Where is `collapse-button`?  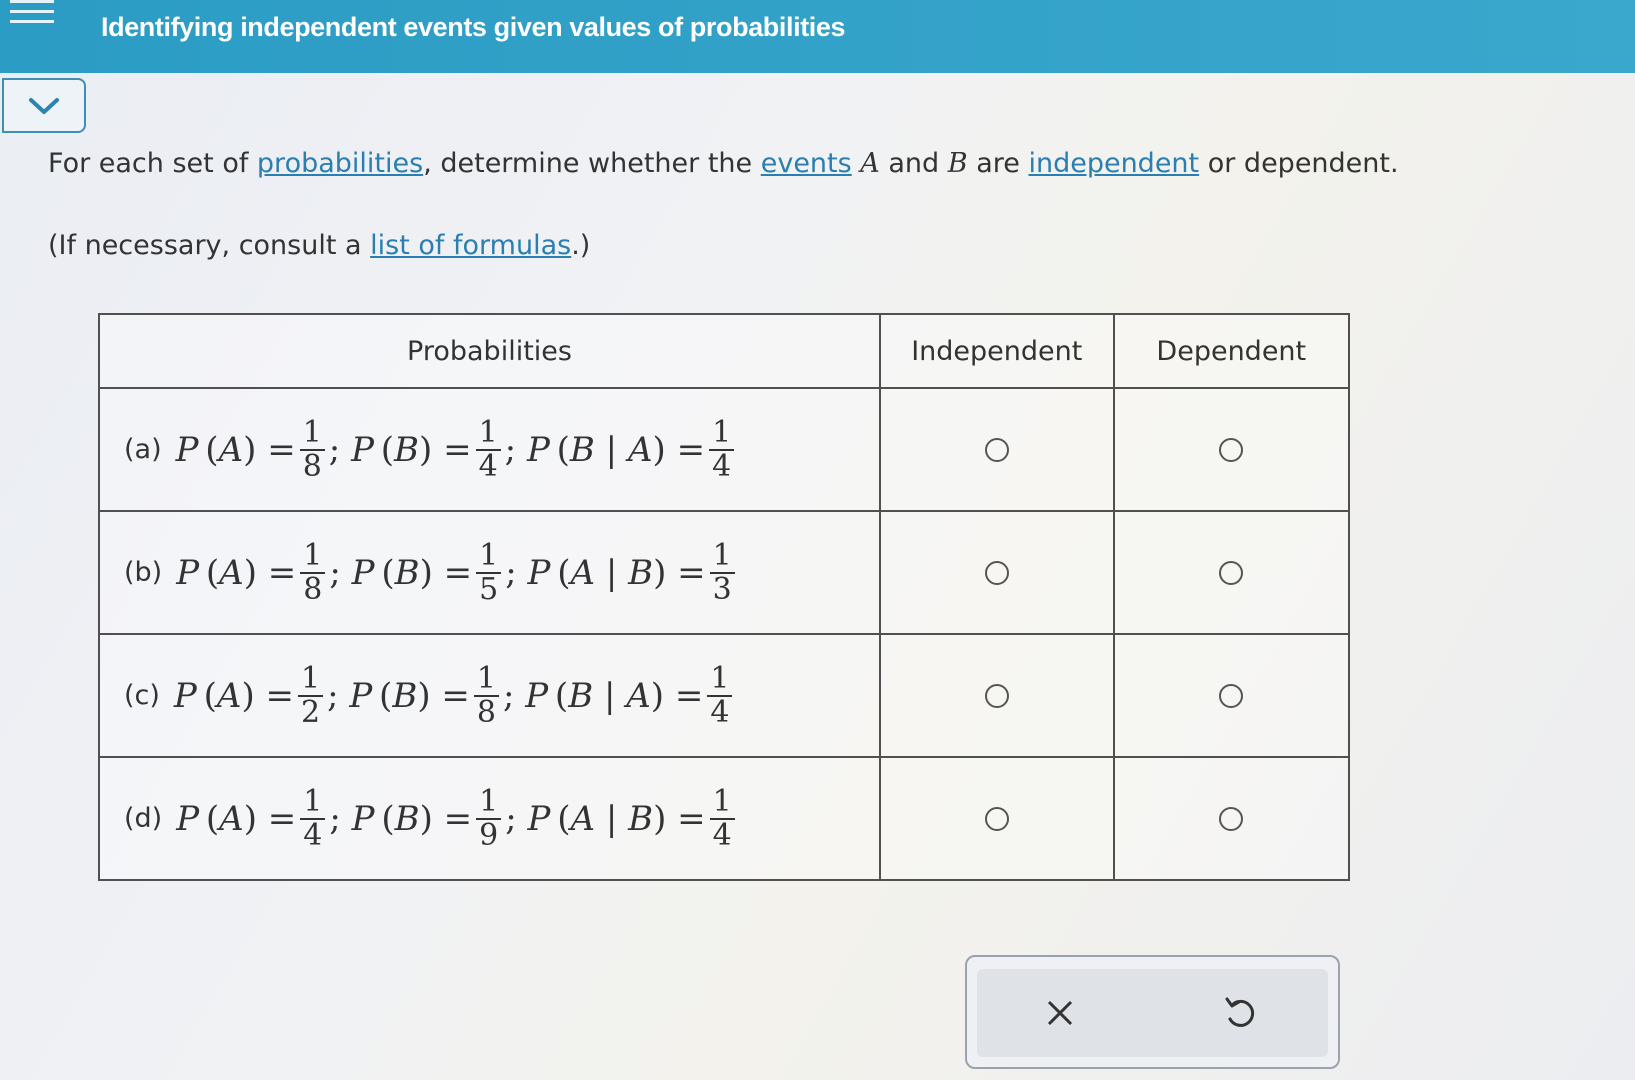
collapse-button is located at coordinates (44, 105).